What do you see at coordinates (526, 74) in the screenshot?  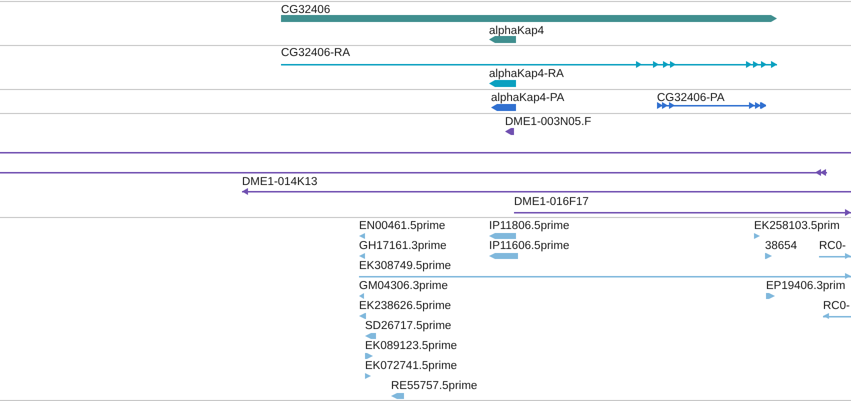 I see `feature-label: alphaKap4-RA` at bounding box center [526, 74].